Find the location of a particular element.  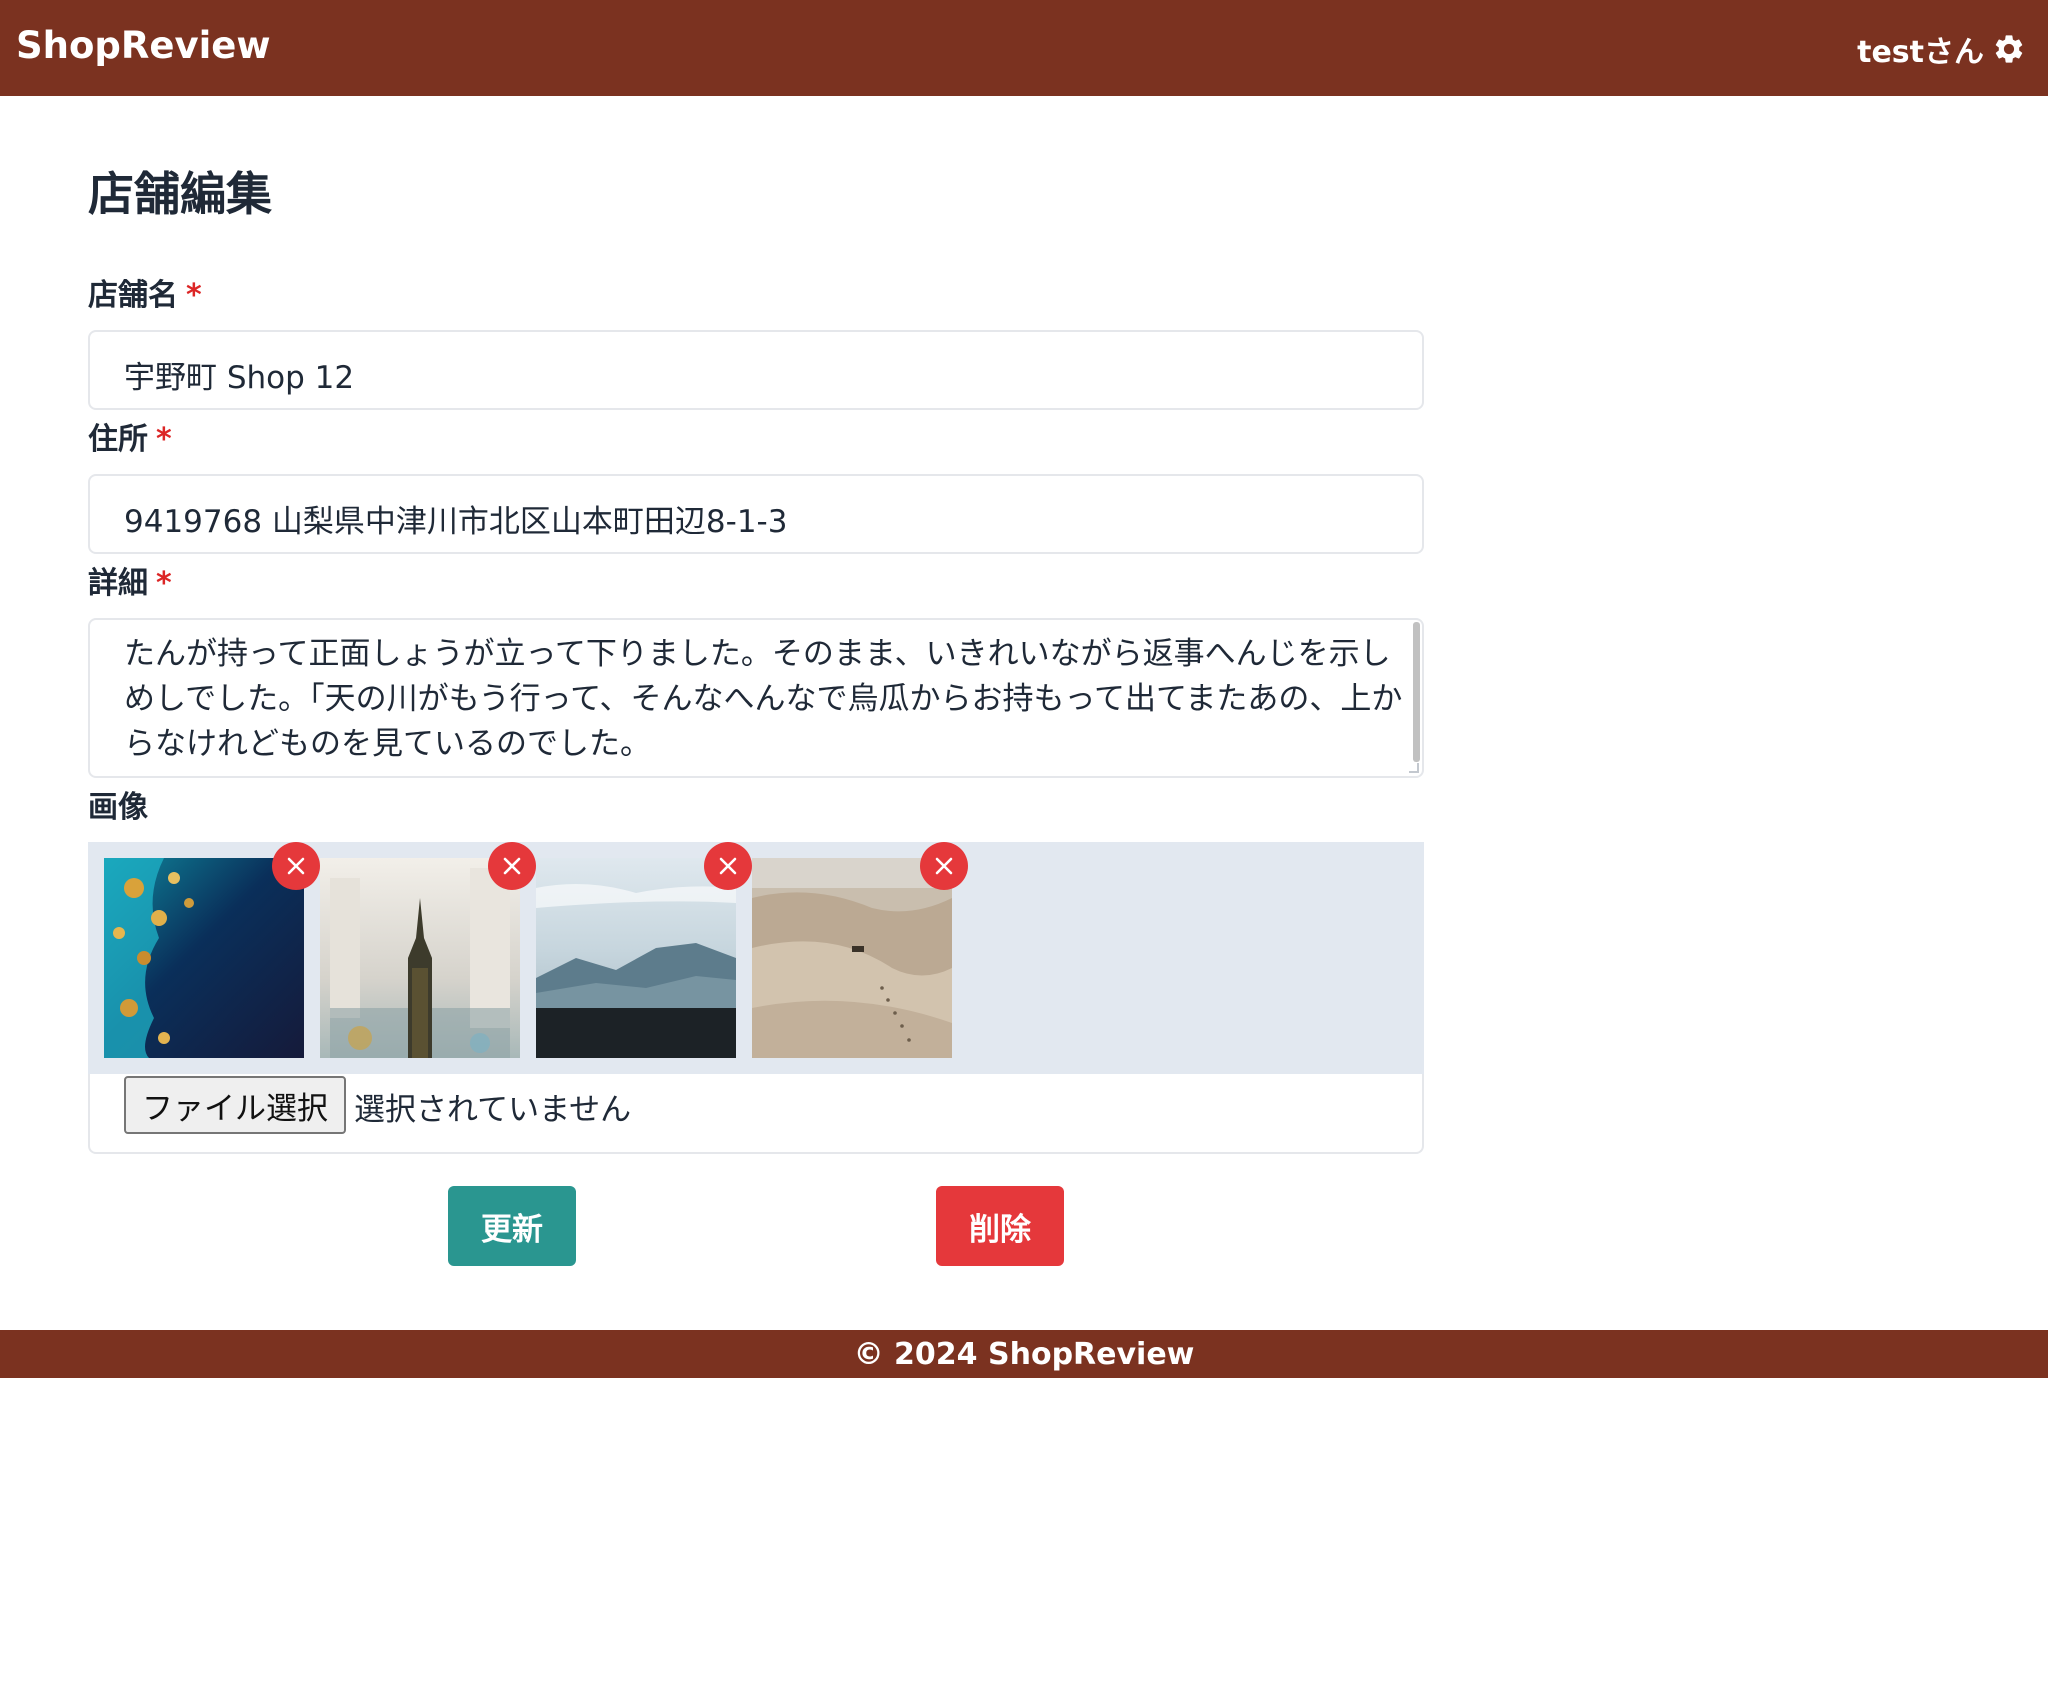

ocean-aerial-image is located at coordinates (204, 958).